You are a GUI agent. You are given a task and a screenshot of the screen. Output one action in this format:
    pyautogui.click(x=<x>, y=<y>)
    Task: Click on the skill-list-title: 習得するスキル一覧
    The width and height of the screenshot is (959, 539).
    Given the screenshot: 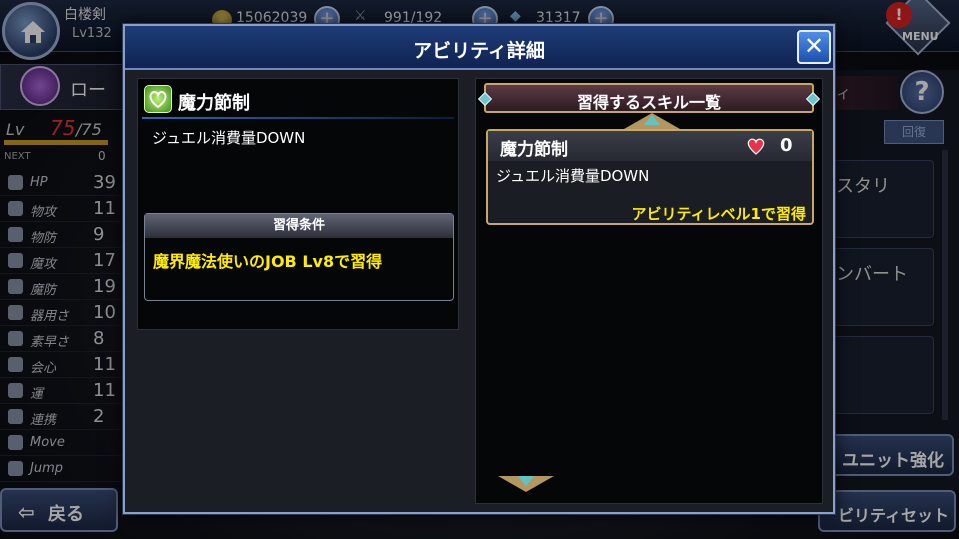 What is the action you would take?
    pyautogui.click(x=648, y=102)
    